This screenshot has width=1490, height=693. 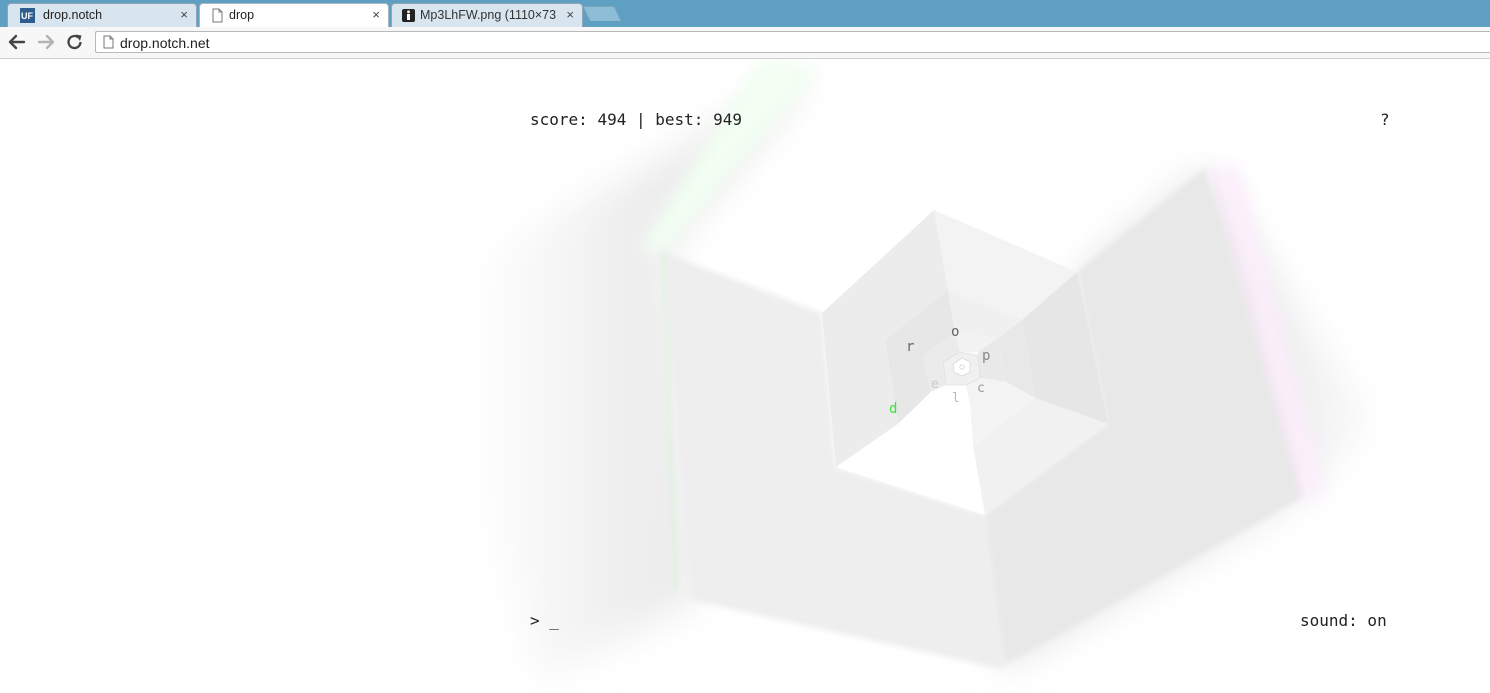 I want to click on score-value: 494, so click(x=612, y=119).